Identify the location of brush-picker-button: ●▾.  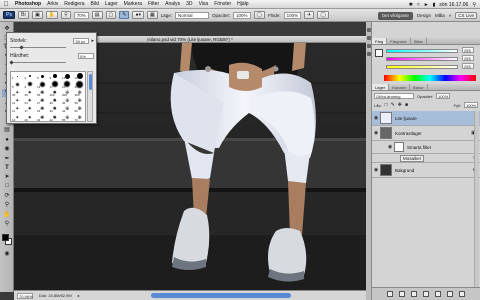
(138, 15).